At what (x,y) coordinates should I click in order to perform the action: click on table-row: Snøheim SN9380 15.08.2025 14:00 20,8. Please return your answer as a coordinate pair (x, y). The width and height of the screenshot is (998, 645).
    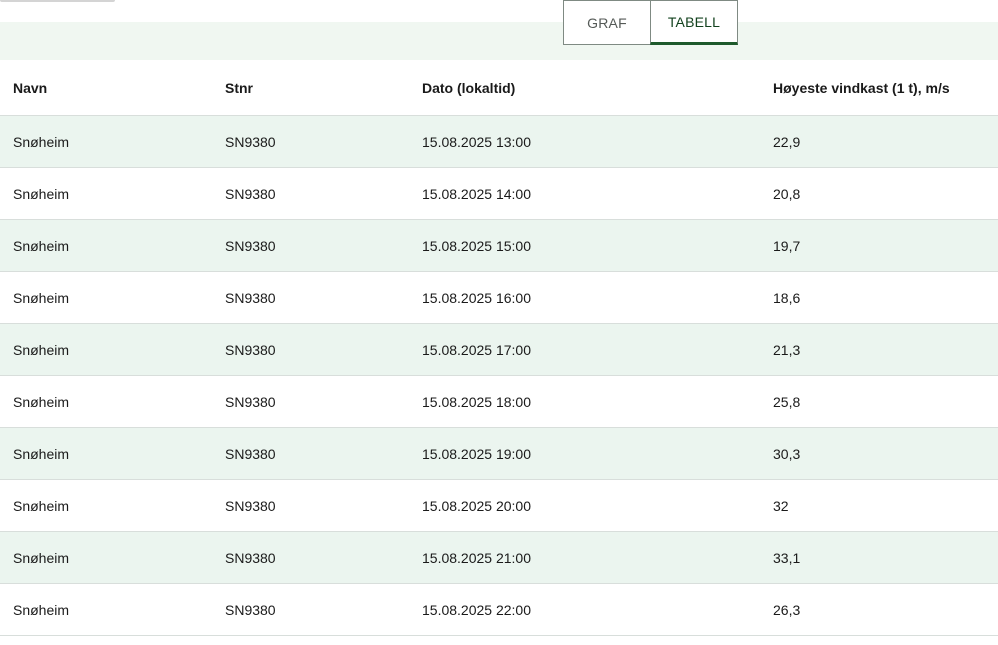
    Looking at the image, I should click on (499, 194).